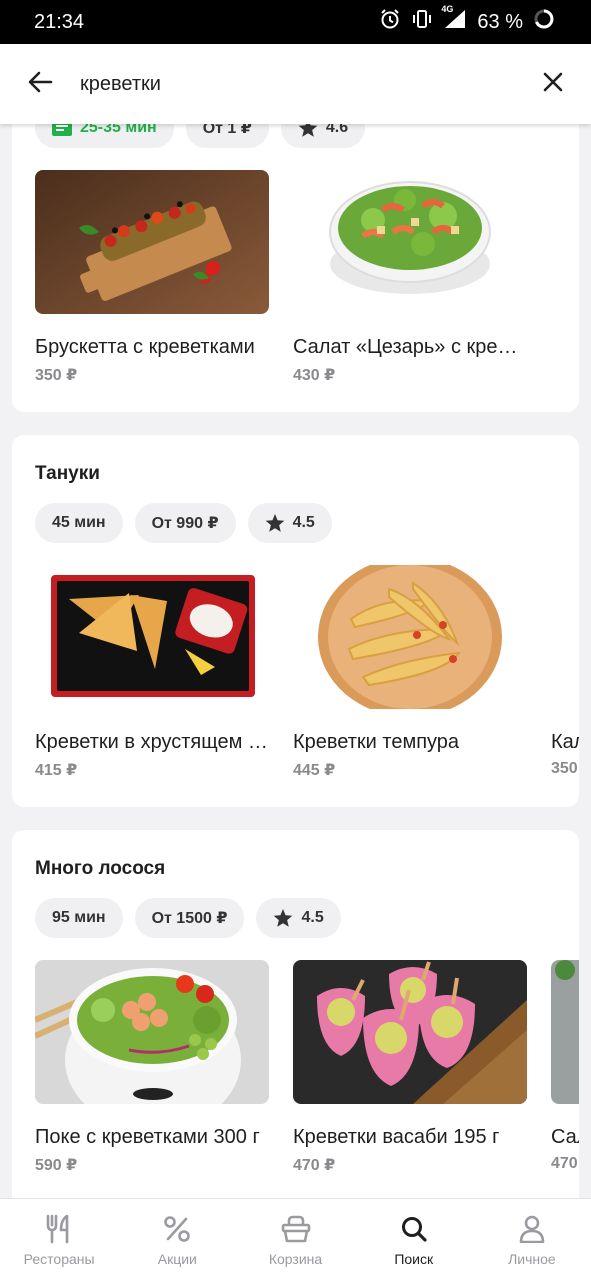 This screenshot has height=1280, width=591. I want to click on dish-price: 415 ₽, so click(56, 770).